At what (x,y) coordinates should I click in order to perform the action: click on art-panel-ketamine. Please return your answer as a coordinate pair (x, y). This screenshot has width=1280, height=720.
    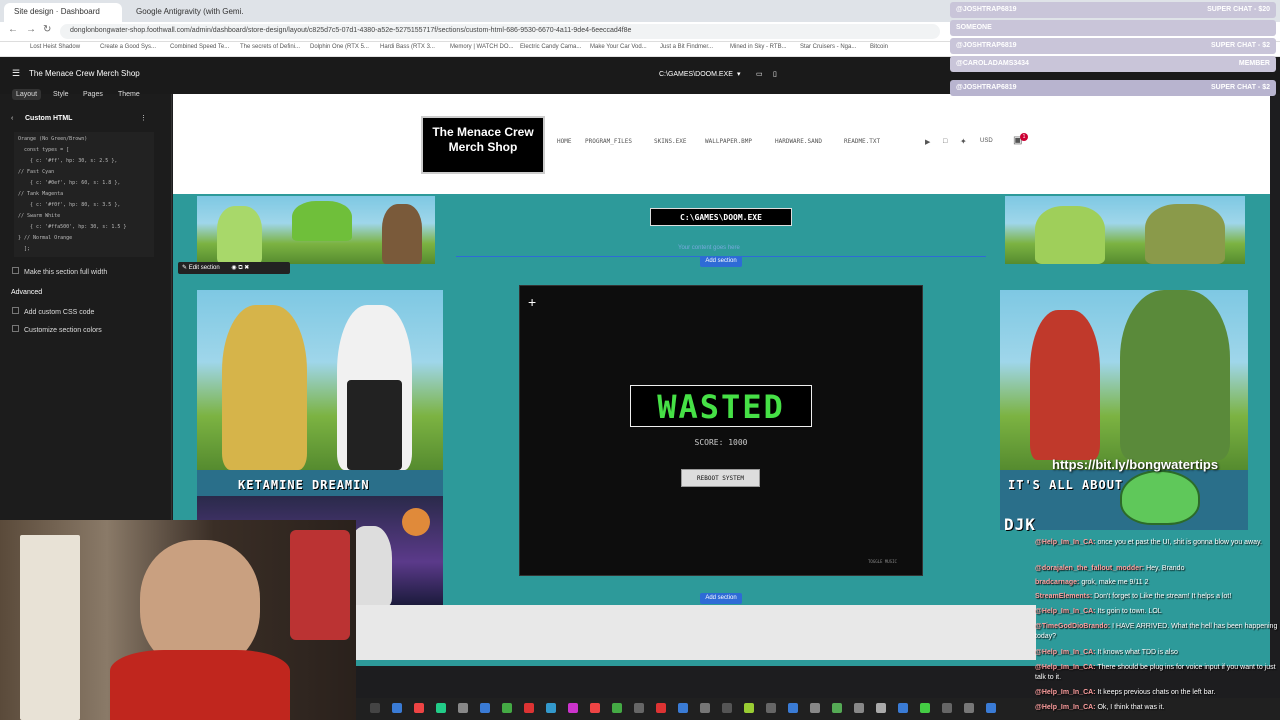
    Looking at the image, I should click on (320, 380).